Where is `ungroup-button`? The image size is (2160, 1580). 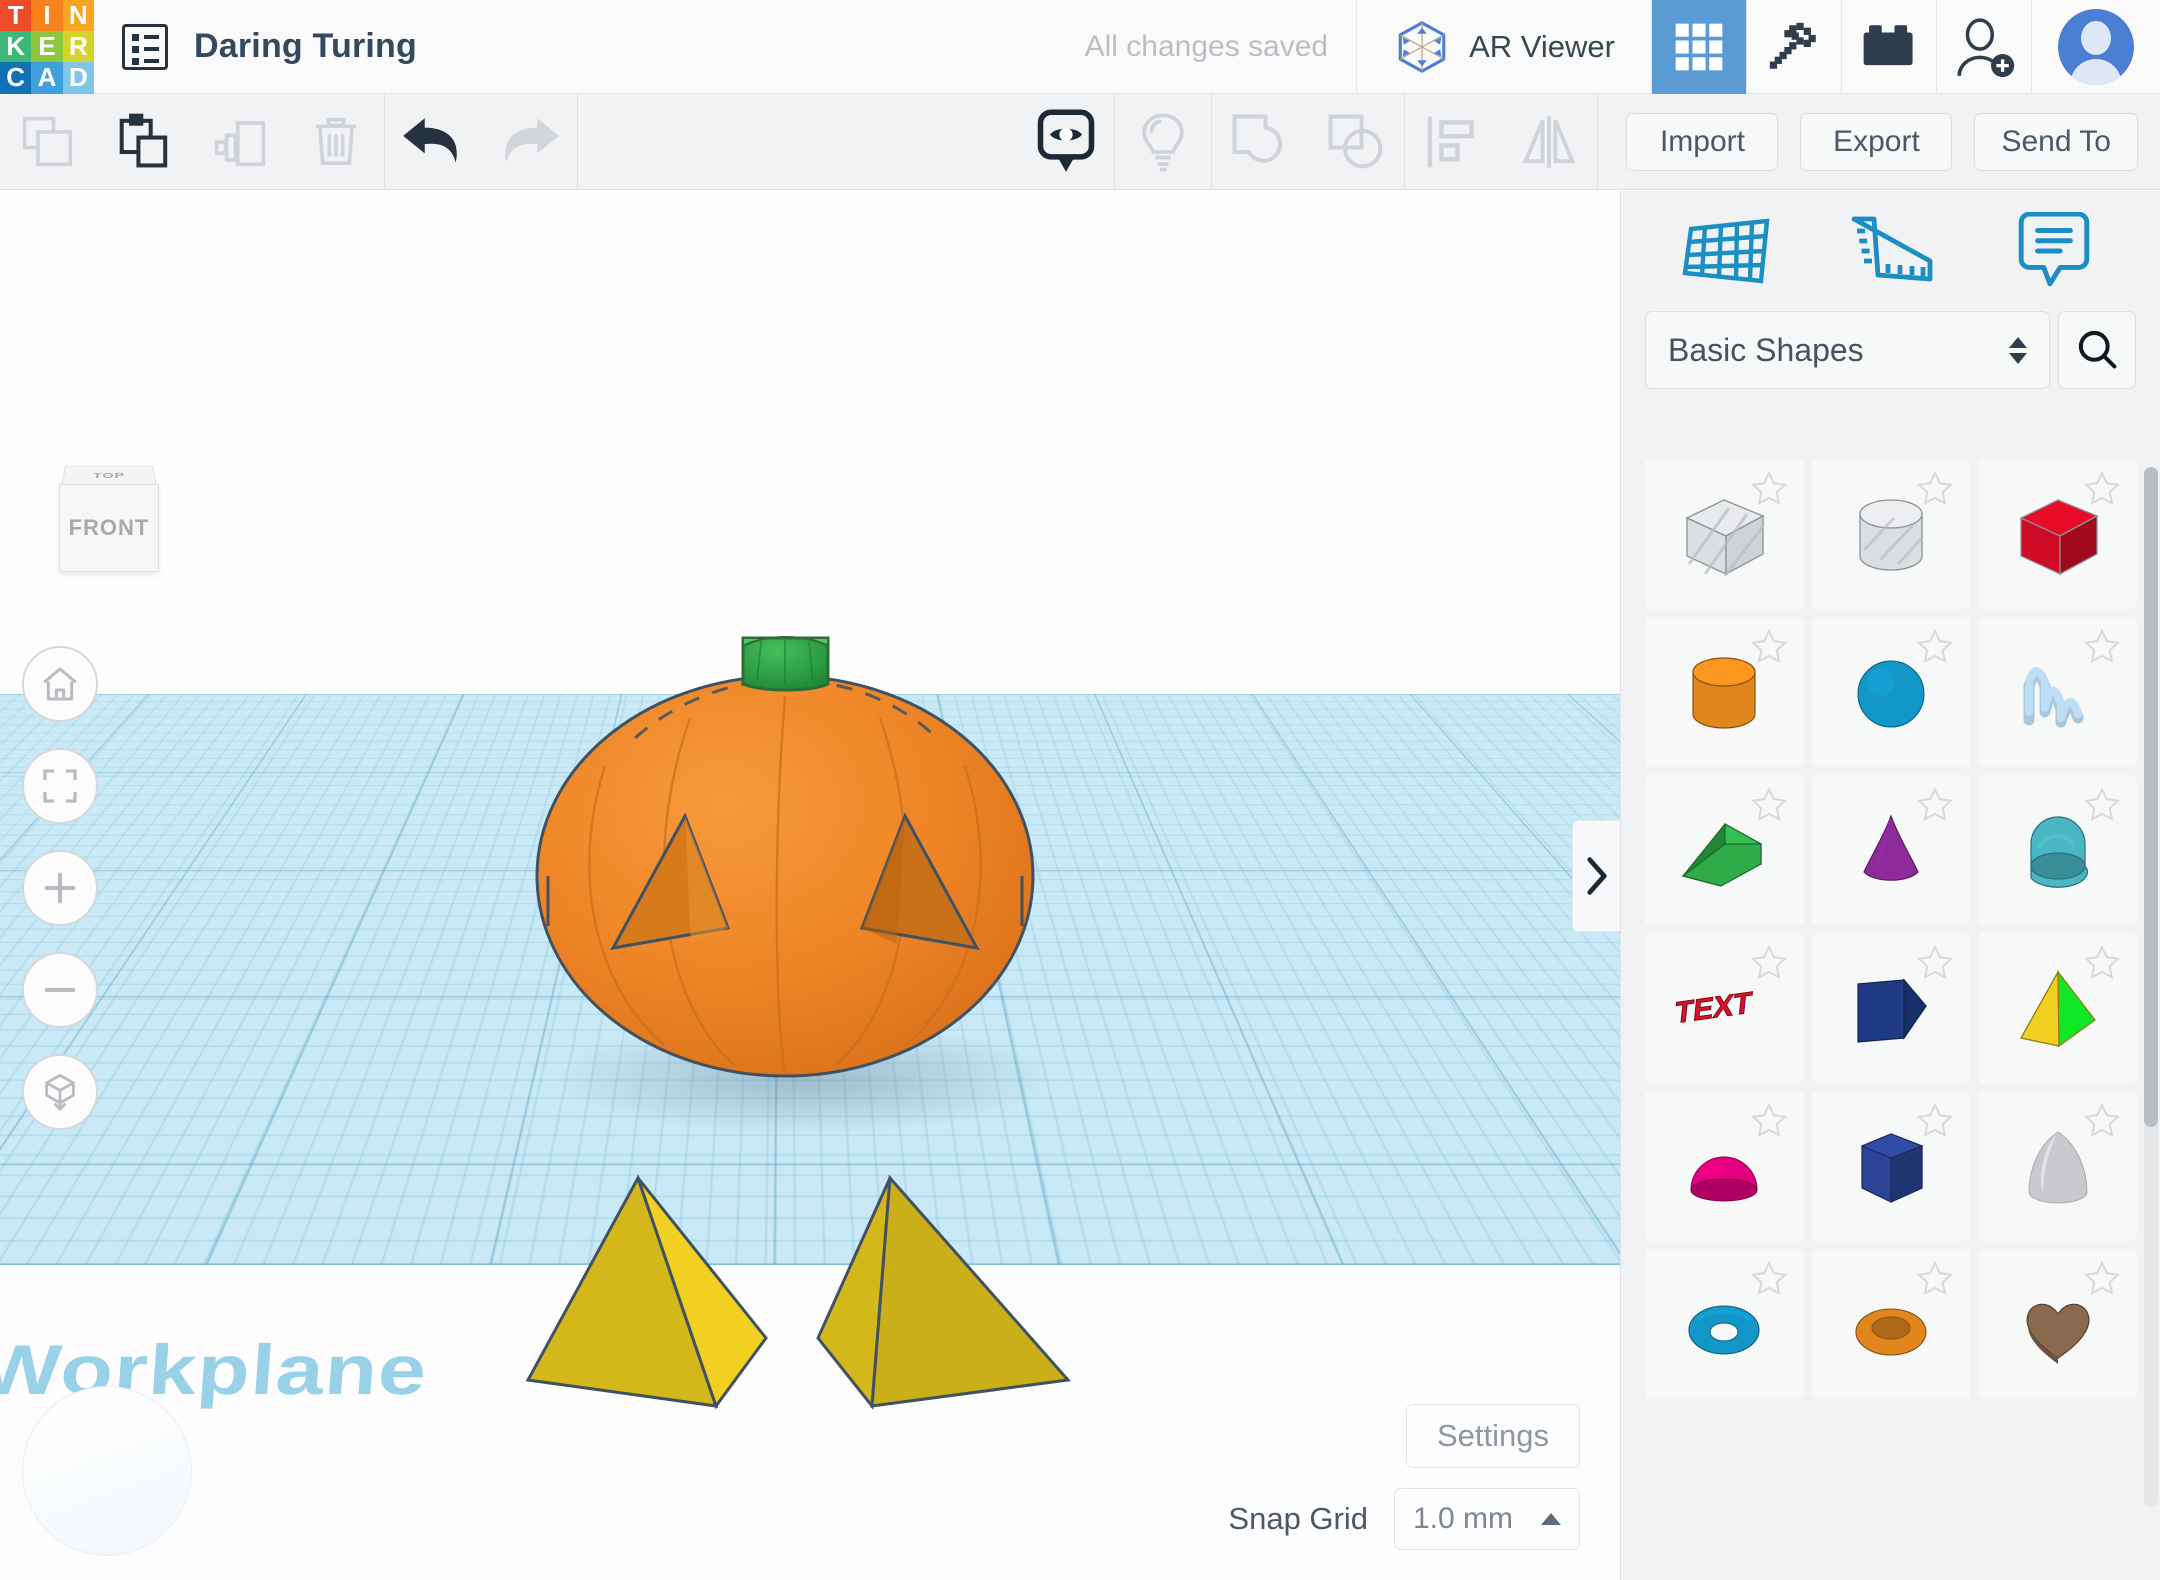 ungroup-button is located at coordinates (1356, 142).